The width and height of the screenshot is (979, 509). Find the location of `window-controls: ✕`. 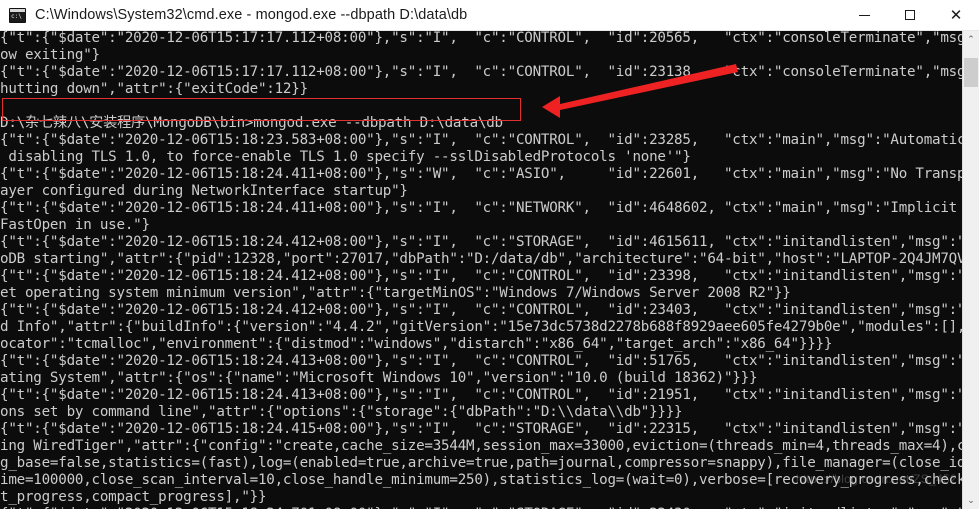

window-controls: ✕ is located at coordinates (910, 15).